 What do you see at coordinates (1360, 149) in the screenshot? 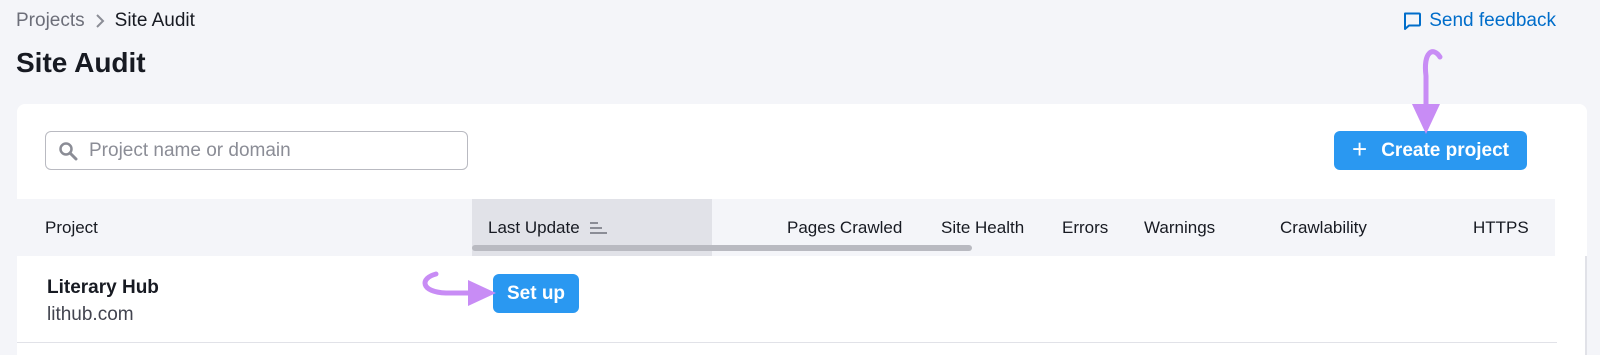
I see `plus-icon: +` at bounding box center [1360, 149].